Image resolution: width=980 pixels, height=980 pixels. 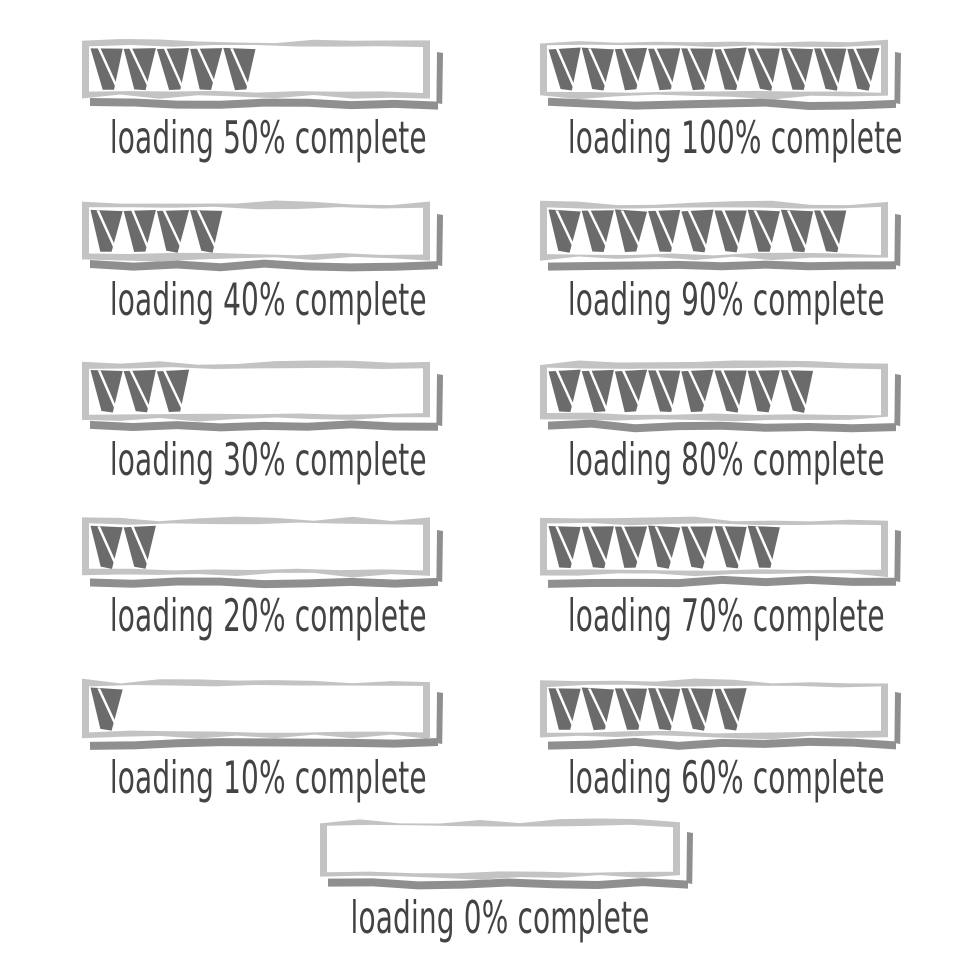 I want to click on progress-bar-label: loading 90% complete, so click(x=726, y=300).